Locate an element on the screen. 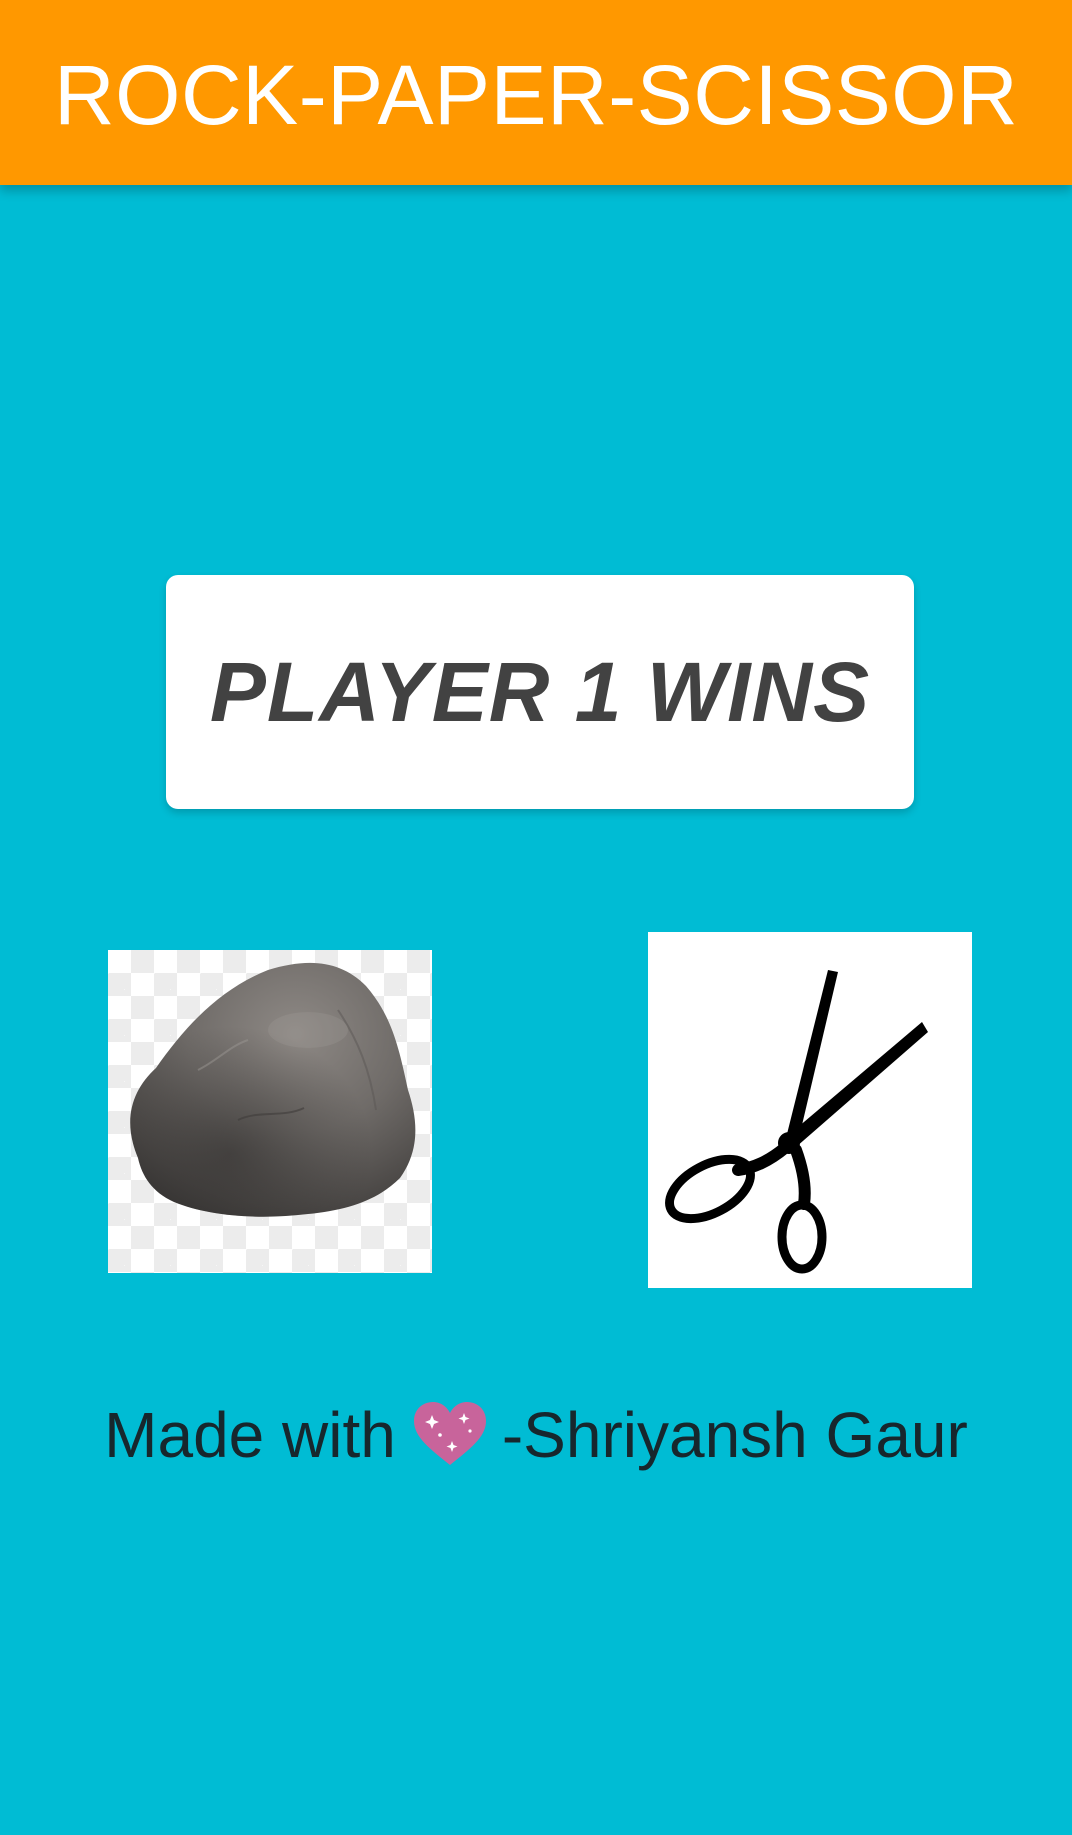 The height and width of the screenshot is (1835, 1072). player1-choice-image is located at coordinates (270, 1111).